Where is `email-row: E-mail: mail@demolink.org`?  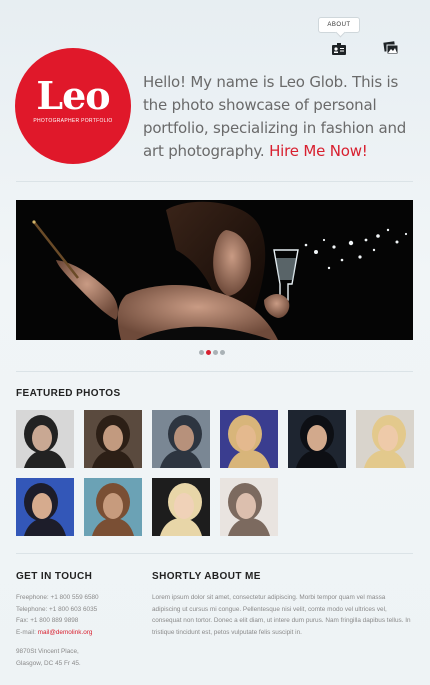 email-row: E-mail: mail@demolink.org is located at coordinates (78, 633).